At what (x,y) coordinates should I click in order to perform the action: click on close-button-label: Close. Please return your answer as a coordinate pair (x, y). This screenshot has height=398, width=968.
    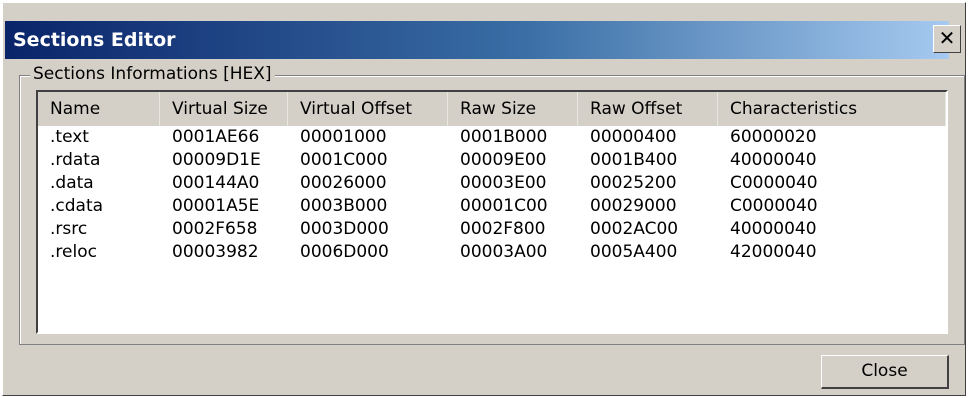
    Looking at the image, I should click on (884, 371).